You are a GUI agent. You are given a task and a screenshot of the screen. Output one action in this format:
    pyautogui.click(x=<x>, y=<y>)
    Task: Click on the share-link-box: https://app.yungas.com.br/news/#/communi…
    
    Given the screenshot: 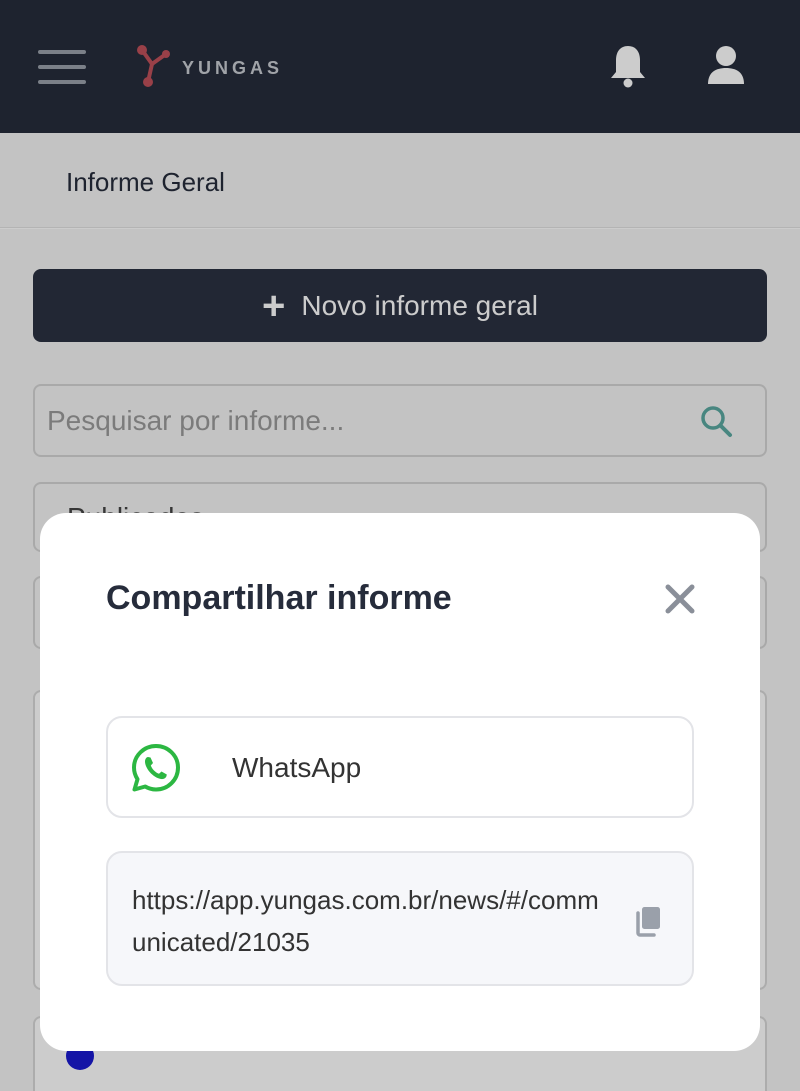 What is the action you would take?
    pyautogui.click(x=400, y=918)
    